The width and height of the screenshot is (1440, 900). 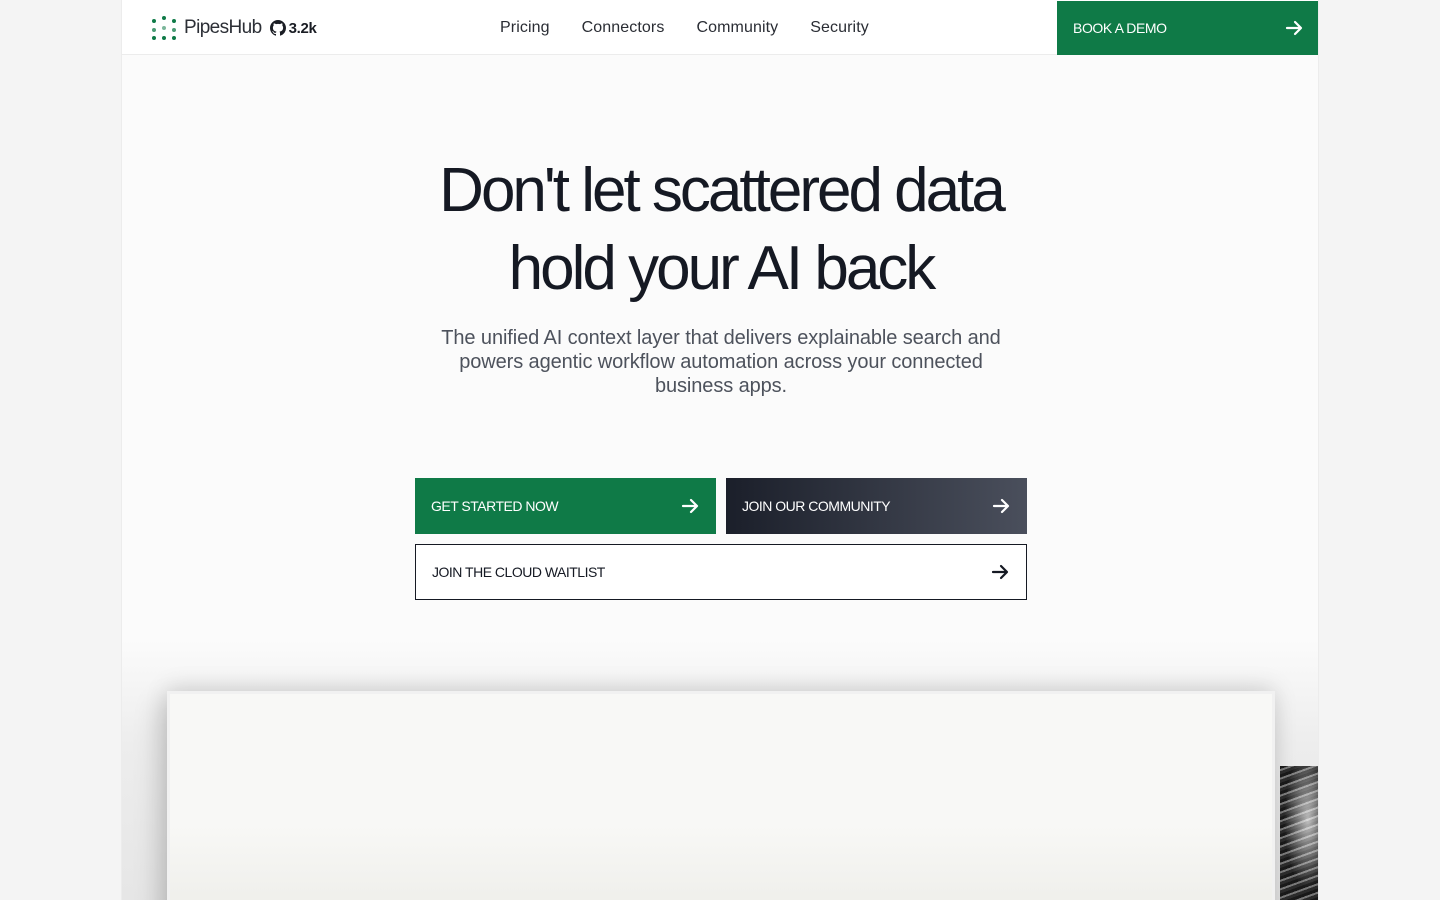 I want to click on background-photo, so click(x=1299, y=833).